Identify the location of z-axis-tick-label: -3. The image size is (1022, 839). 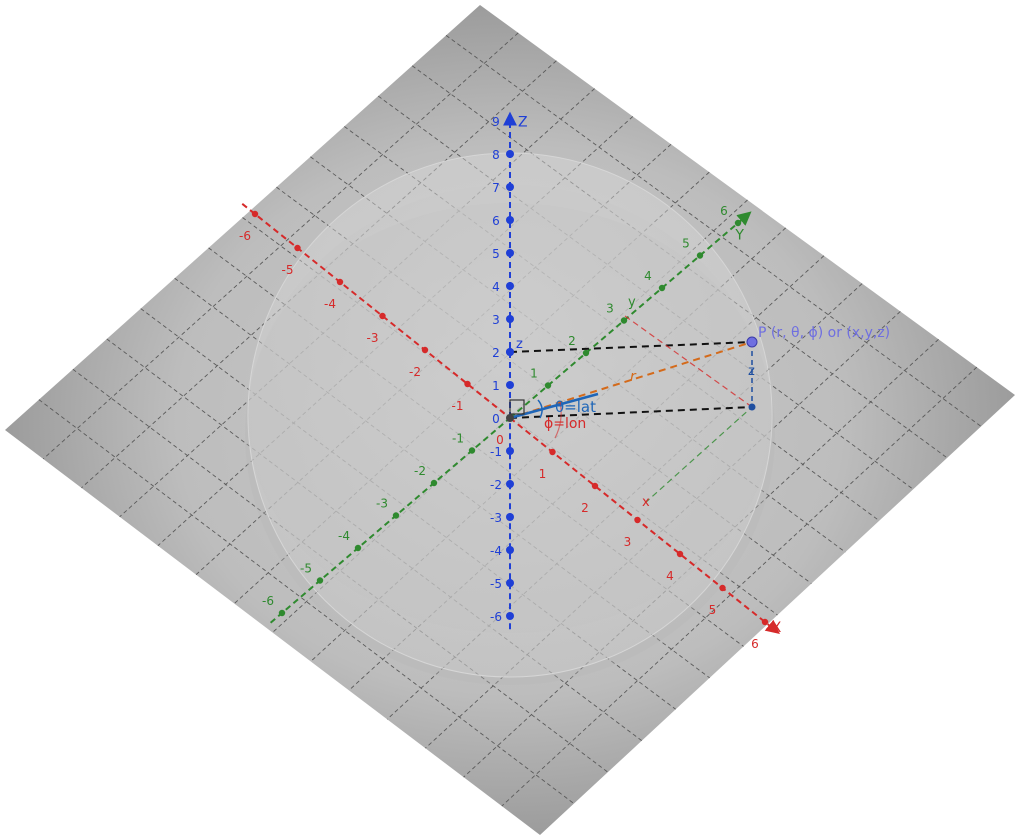
(496, 518).